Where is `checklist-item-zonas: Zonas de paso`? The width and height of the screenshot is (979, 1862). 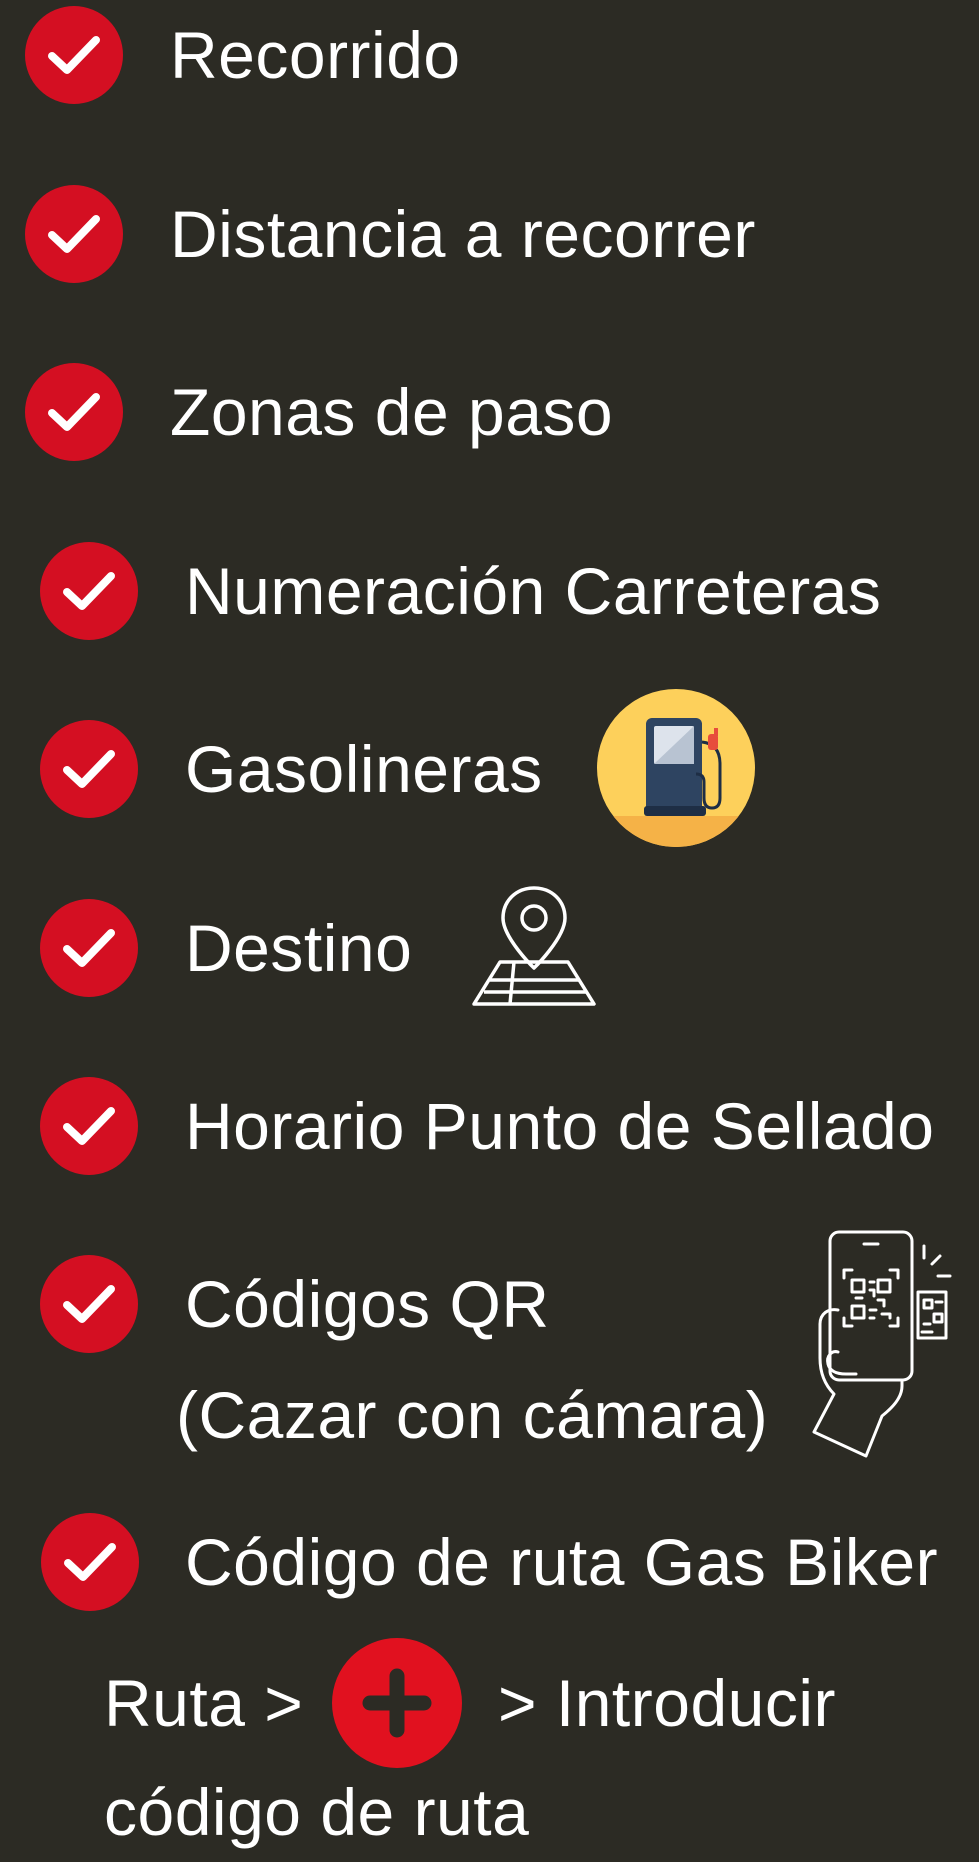
checklist-item-zonas: Zonas de paso is located at coordinates (489, 412).